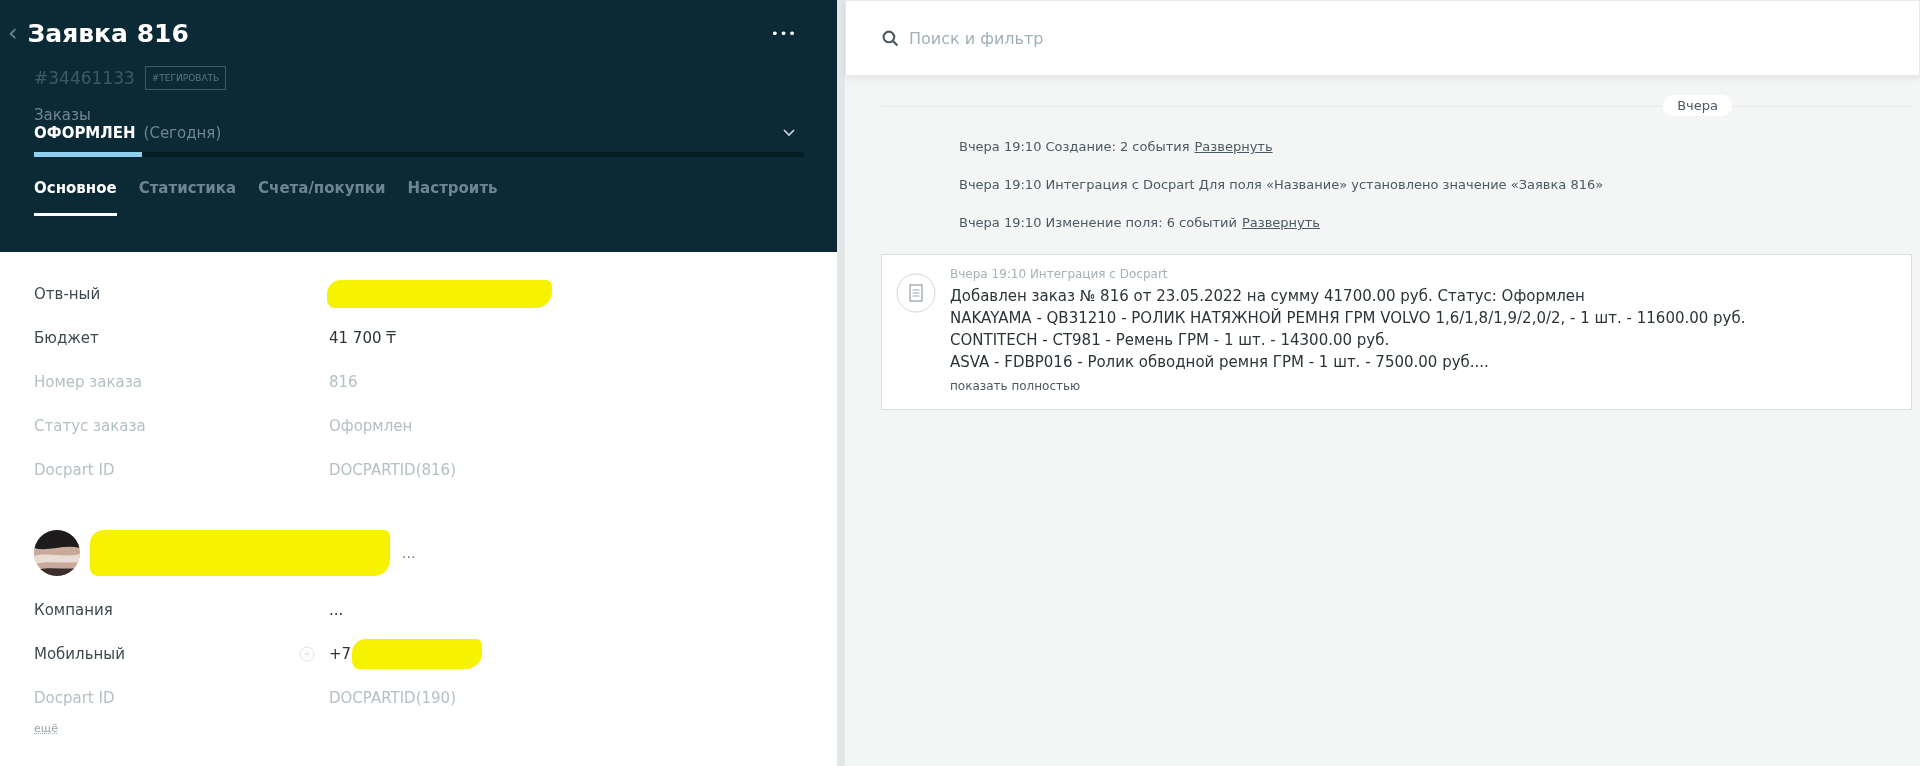  Describe the element at coordinates (68, 294) in the screenshot. I see `field-label: Отв-ный` at that location.